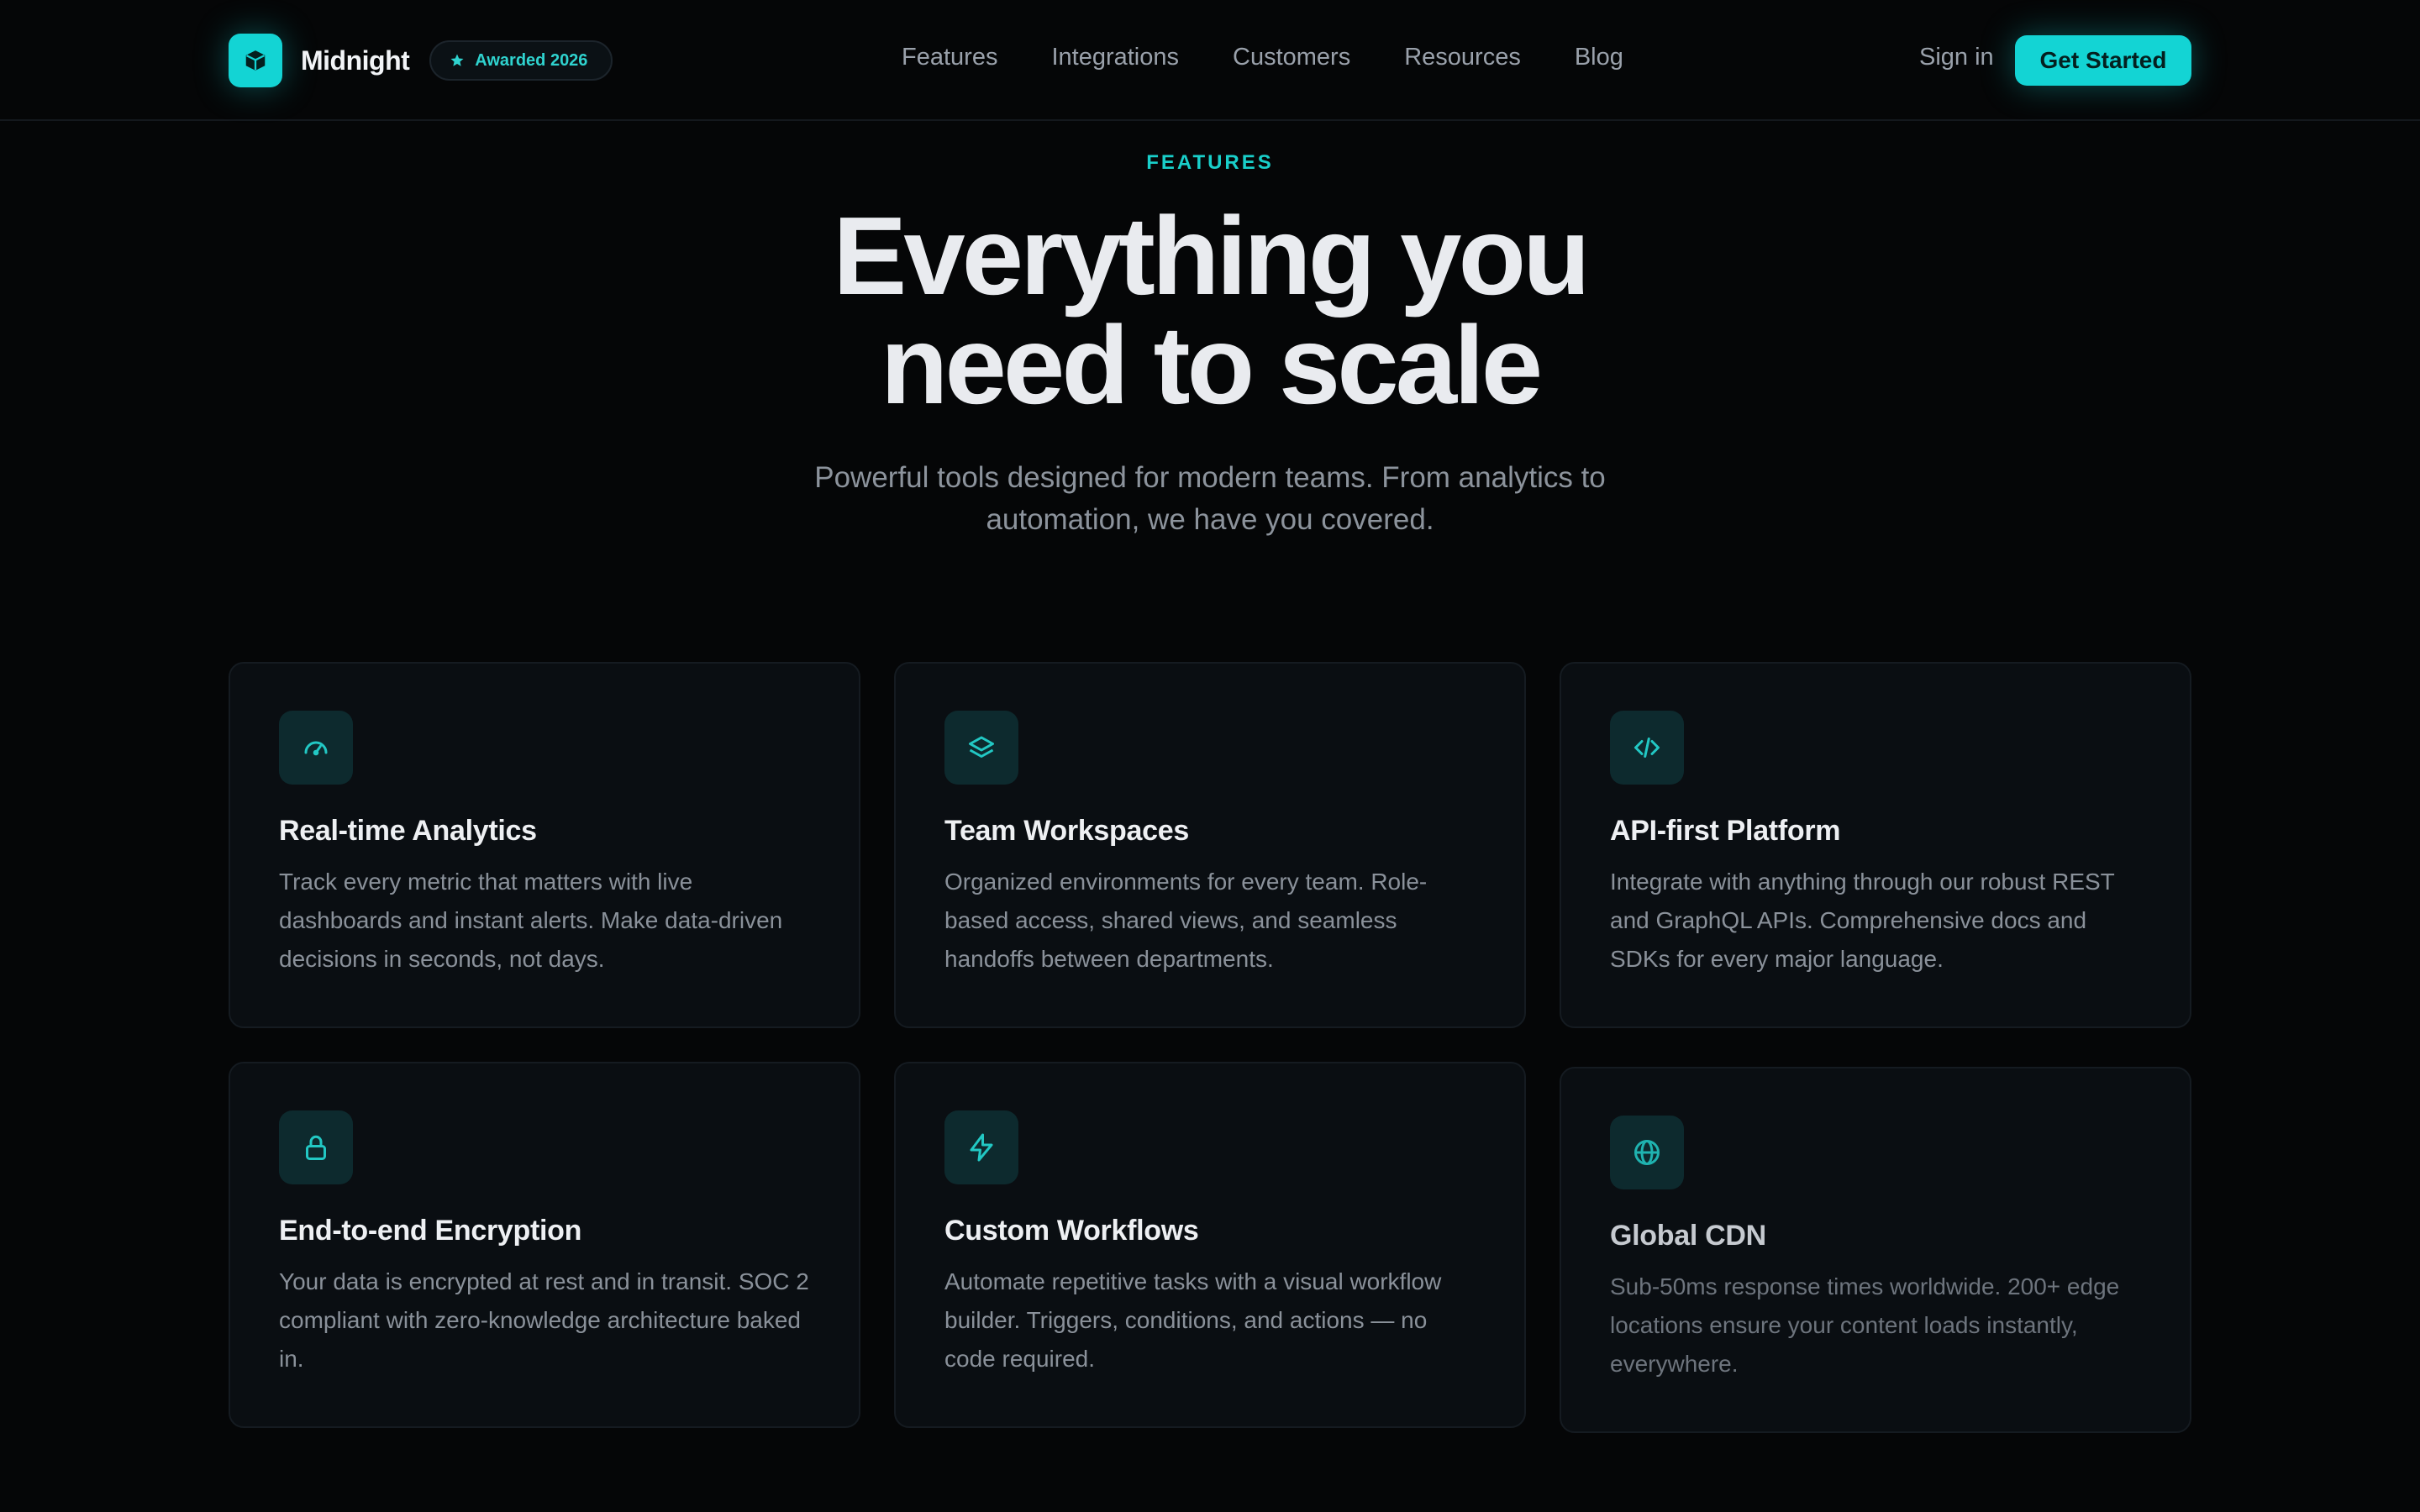 This screenshot has width=2420, height=1512. Describe the element at coordinates (408, 831) in the screenshot. I see `feature-title: Real-time Analytics` at that location.